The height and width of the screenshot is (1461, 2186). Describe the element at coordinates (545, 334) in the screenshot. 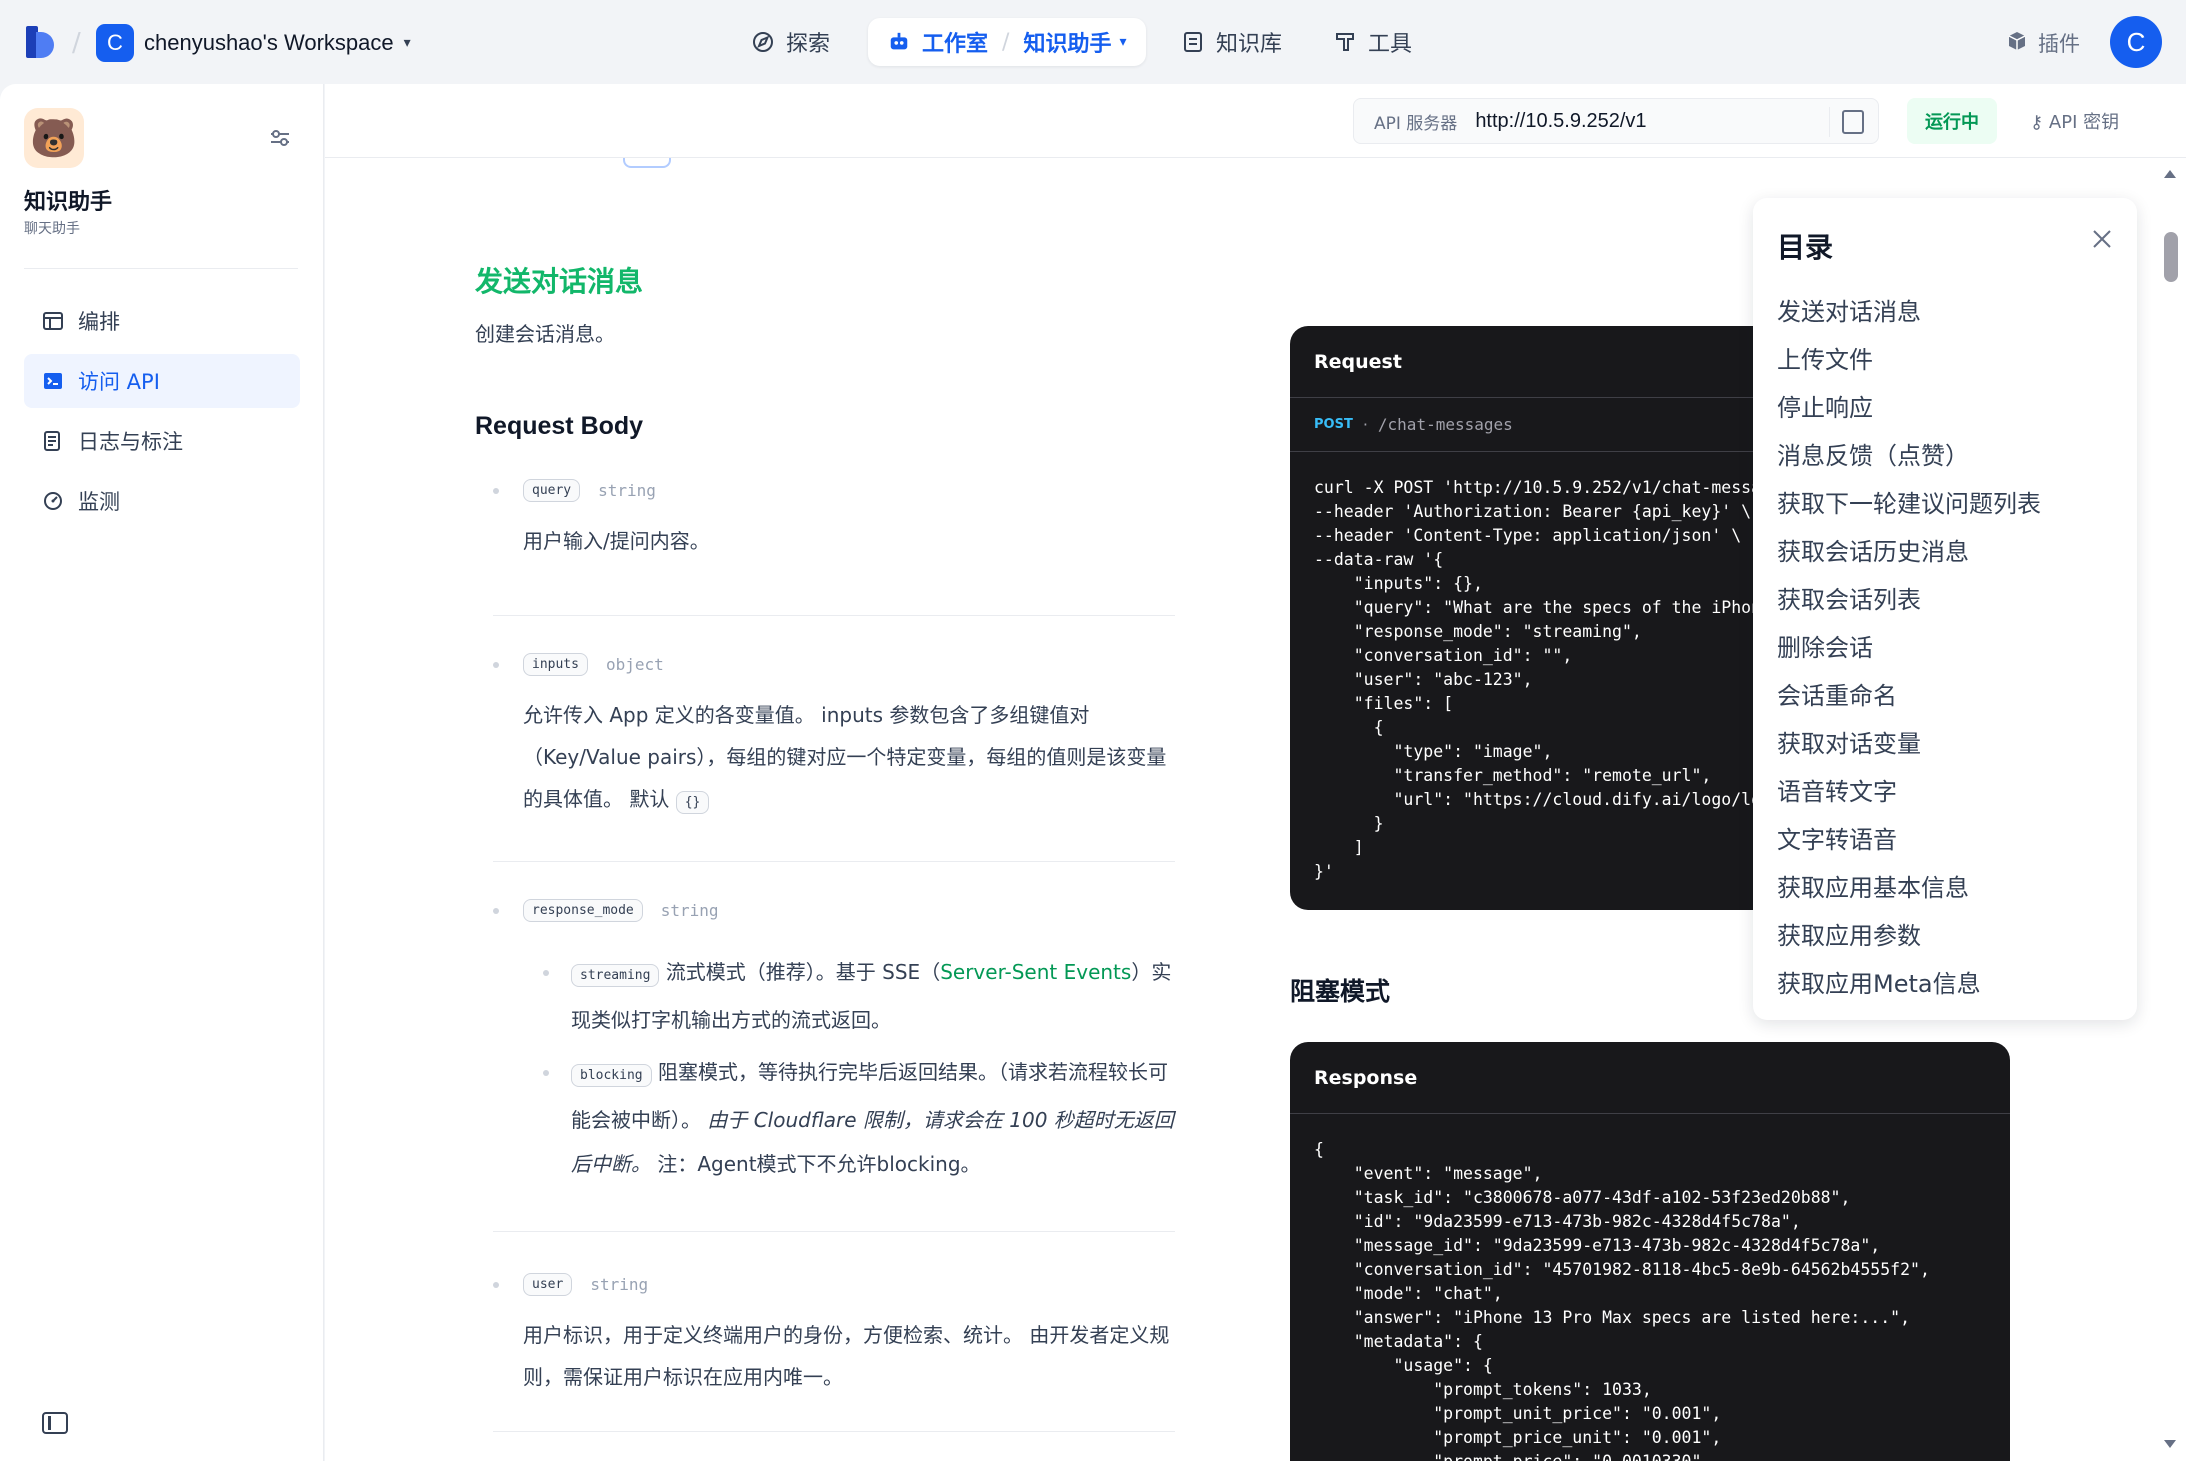

I see `section-description: 创建会话消息。` at that location.